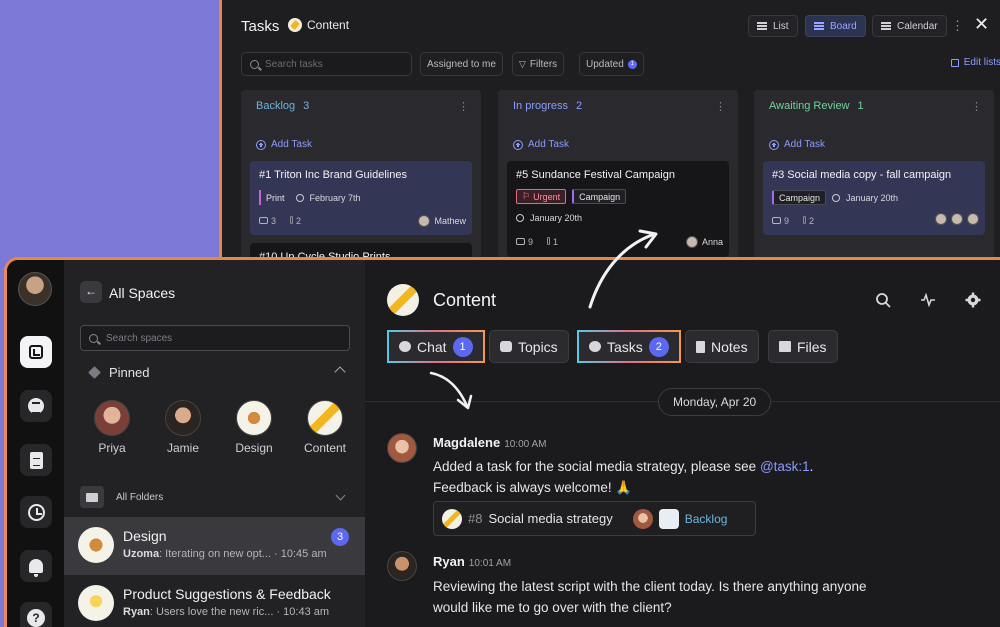 The width and height of the screenshot is (1000, 627). I want to click on tasks-breadcrumb: Content, so click(318, 25).